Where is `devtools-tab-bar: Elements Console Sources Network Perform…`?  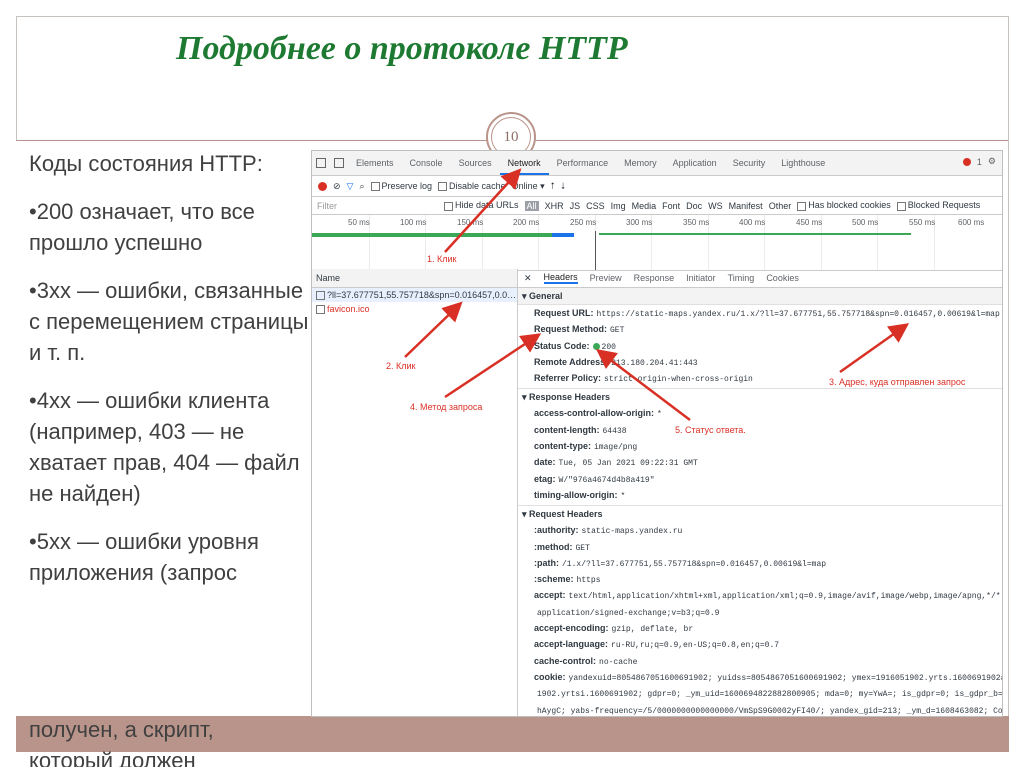
devtools-tab-bar: Elements Console Sources Network Perform… is located at coordinates (657, 163).